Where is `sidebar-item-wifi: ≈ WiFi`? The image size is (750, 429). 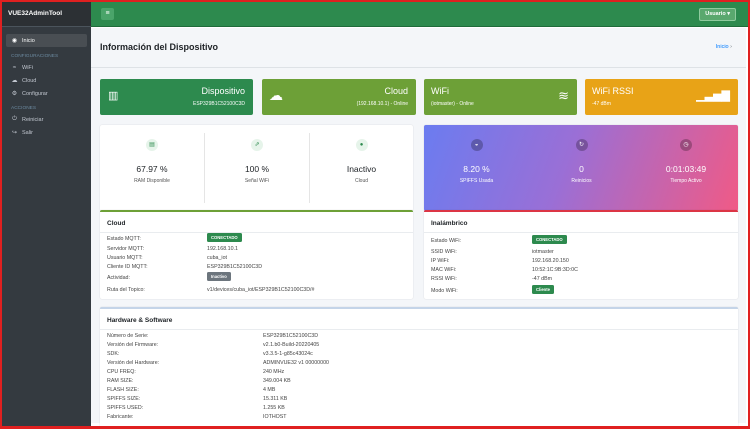 sidebar-item-wifi: ≈ WiFi is located at coordinates (46, 67).